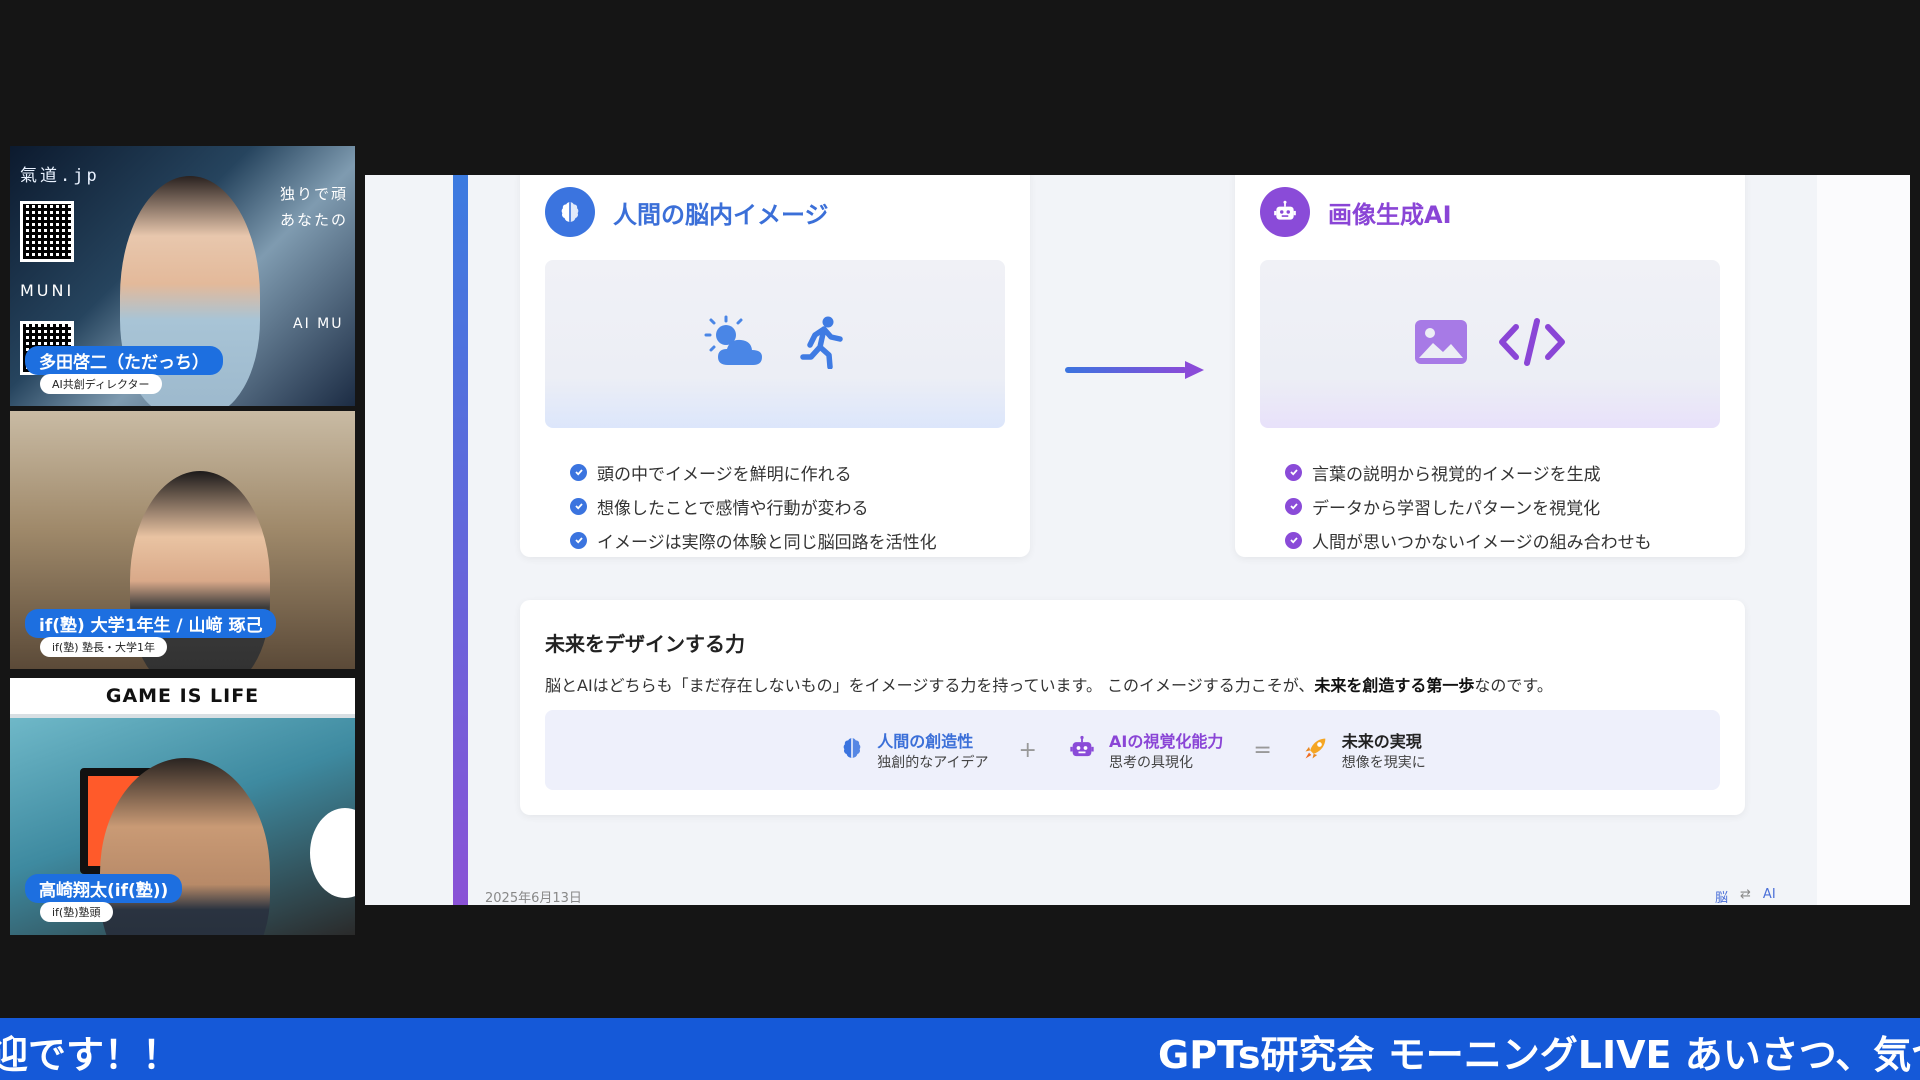 The image size is (1920, 1080). What do you see at coordinates (737, 344) in the screenshot?
I see `sun-cloud-icon` at bounding box center [737, 344].